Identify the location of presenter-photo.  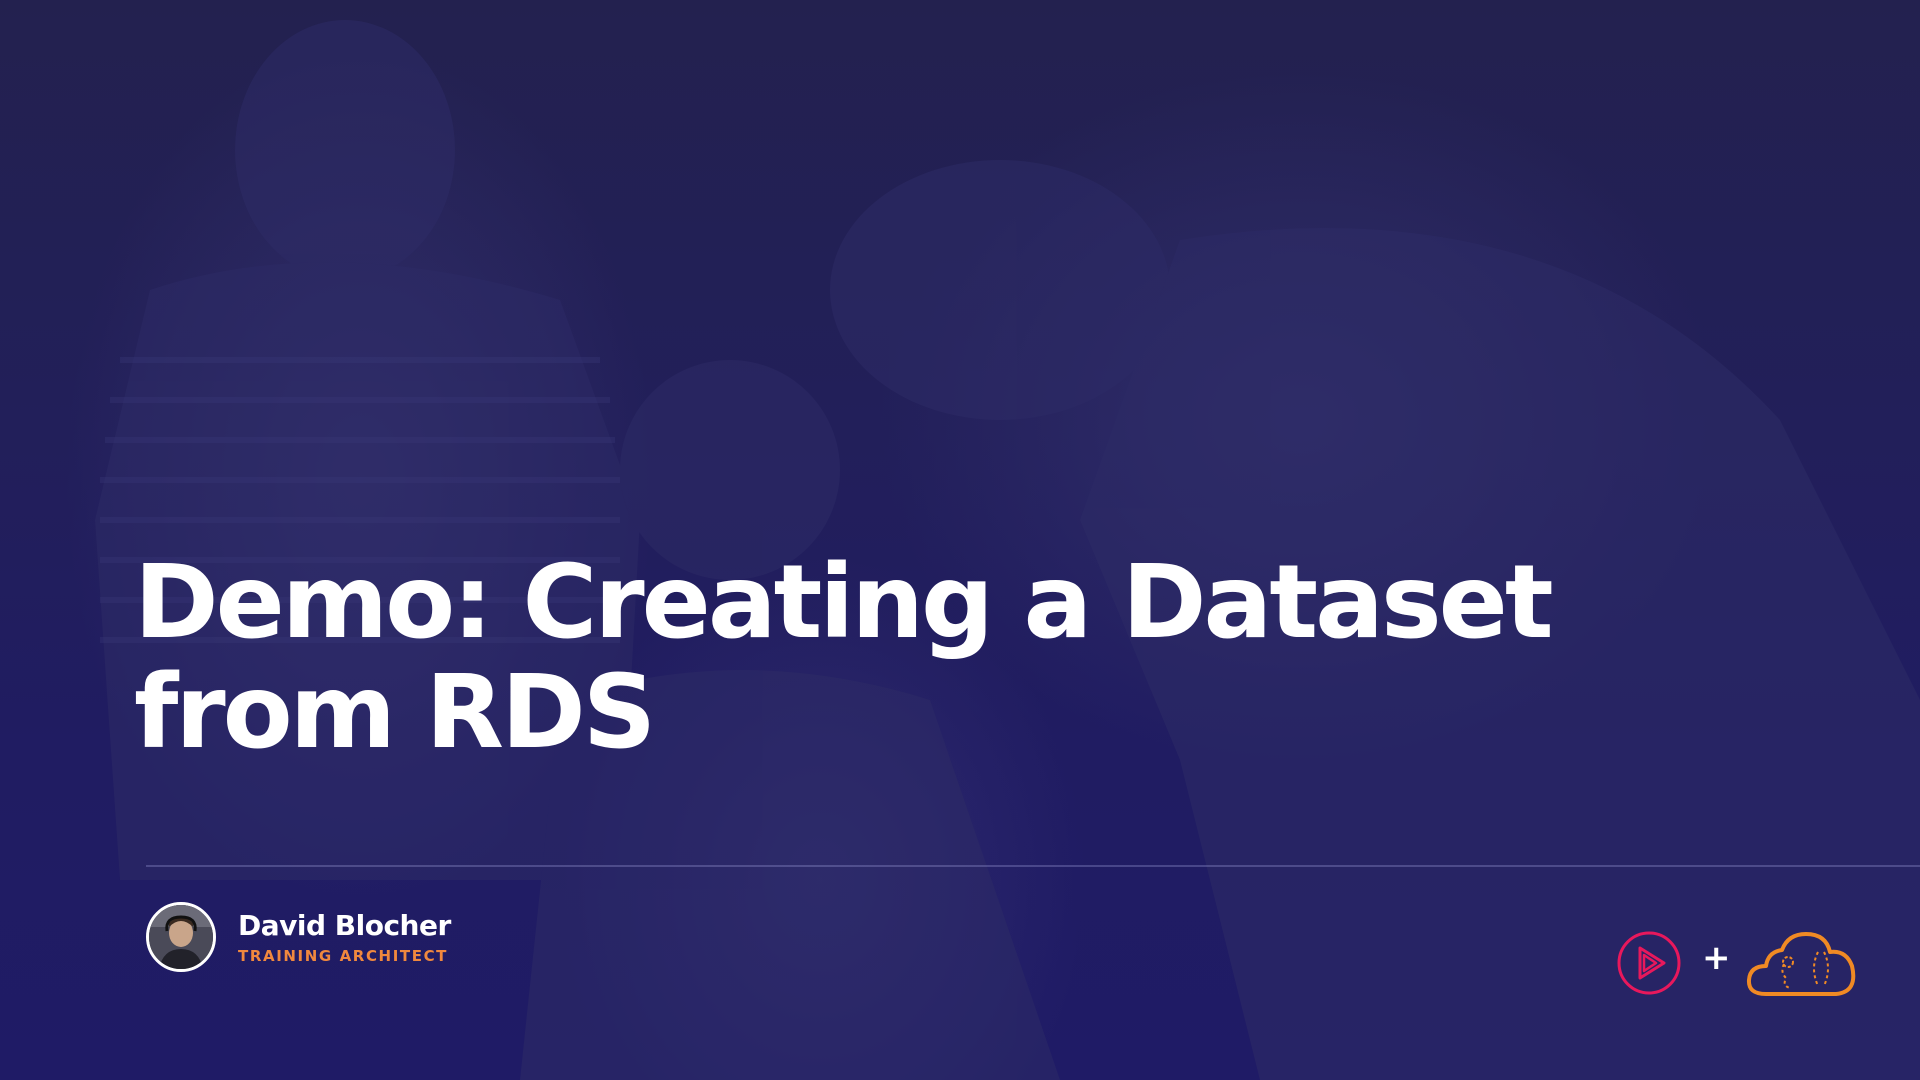
(181, 937).